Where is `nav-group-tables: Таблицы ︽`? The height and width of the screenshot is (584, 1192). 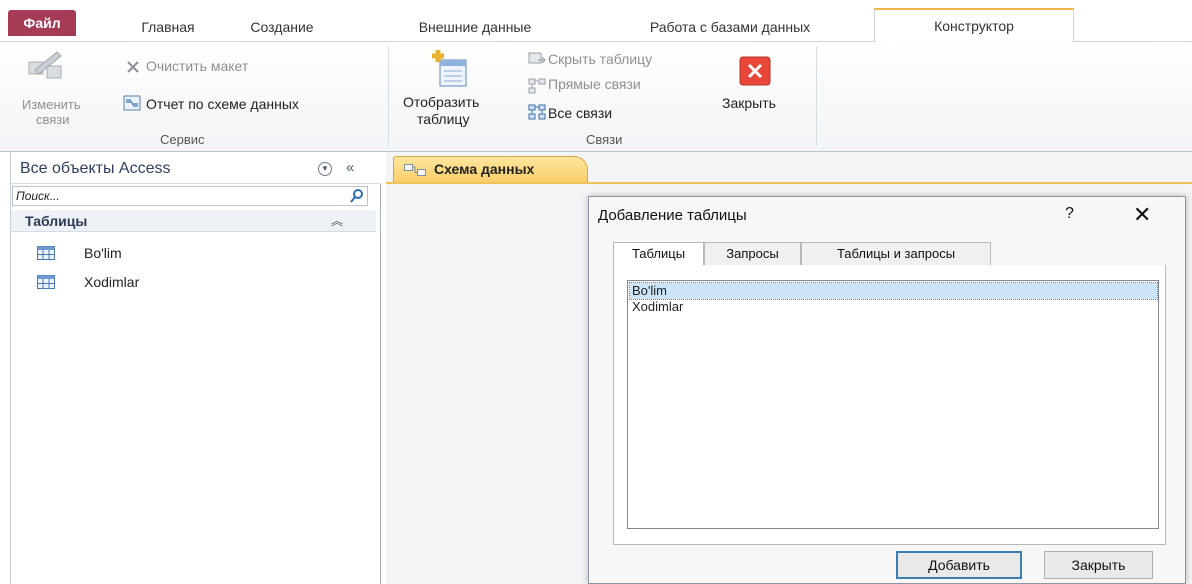 nav-group-tables: Таблицы ︽ is located at coordinates (193, 221).